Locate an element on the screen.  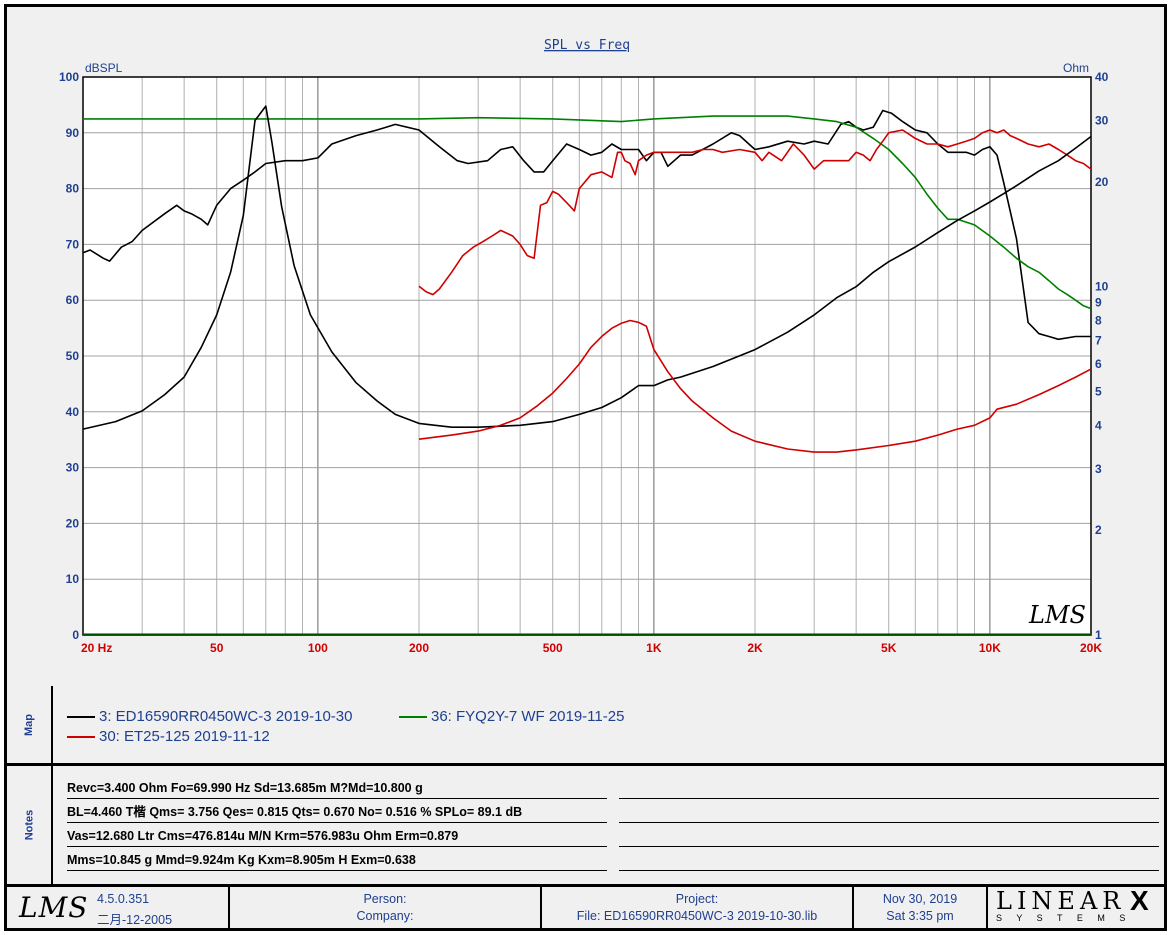
y2-tick-label: 6 is located at coordinates (1098, 364).